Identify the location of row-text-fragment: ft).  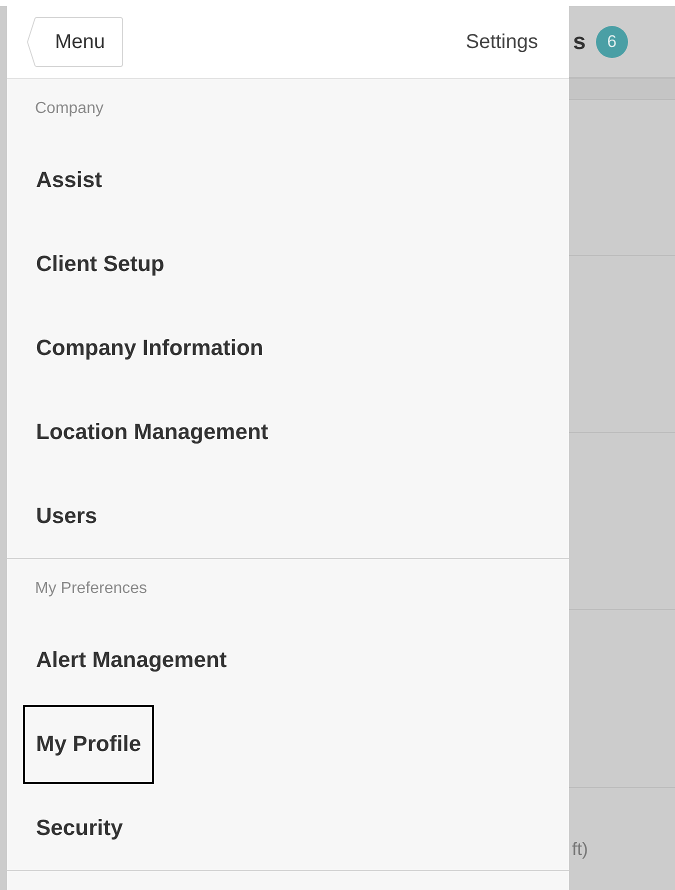
(580, 849).